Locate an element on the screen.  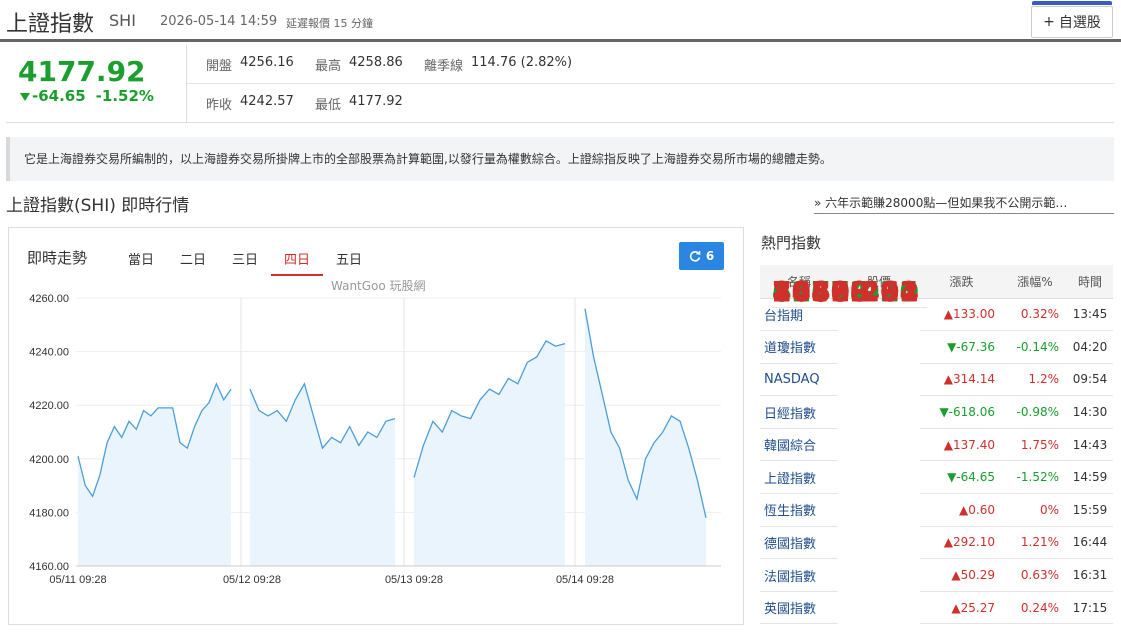
index-change: ▼-64.65 is located at coordinates (961, 477).